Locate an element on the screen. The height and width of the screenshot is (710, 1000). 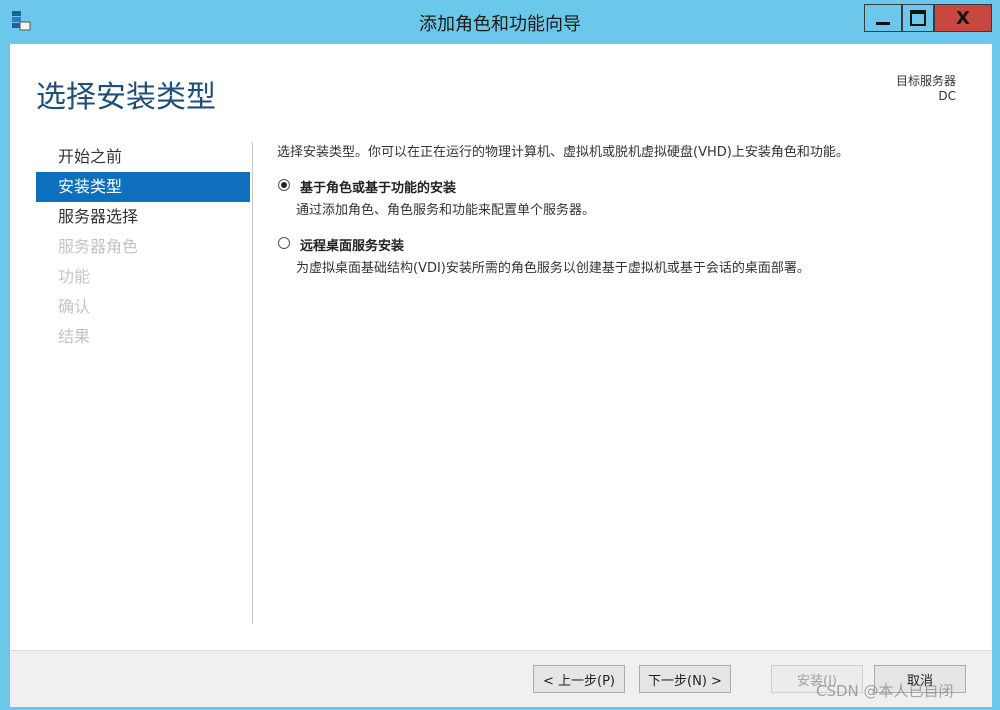
nav-divider is located at coordinates (252, 383).